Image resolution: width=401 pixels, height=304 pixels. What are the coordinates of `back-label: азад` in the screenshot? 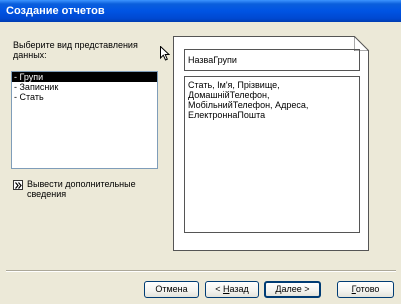 It's located at (239, 289).